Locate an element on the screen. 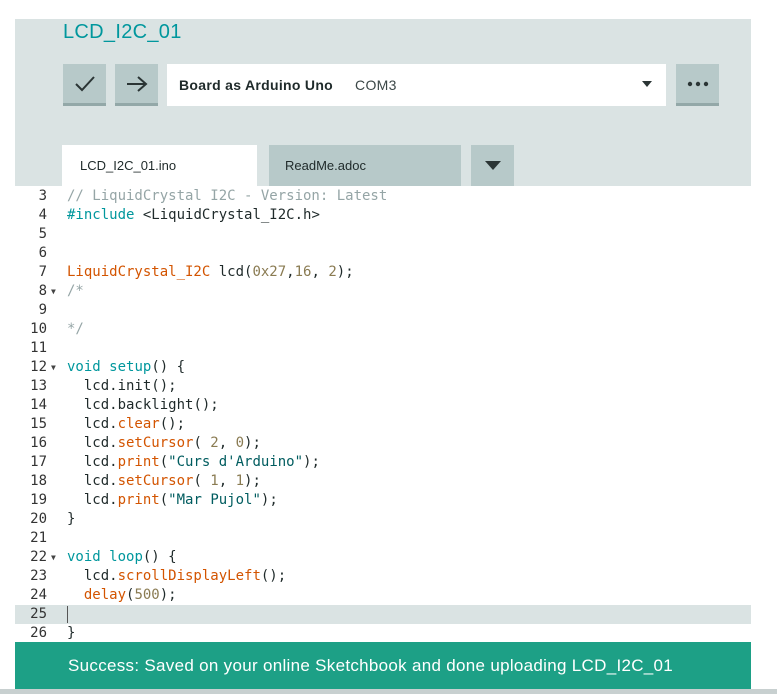 The image size is (777, 694). gutter: 21 is located at coordinates (37, 538).